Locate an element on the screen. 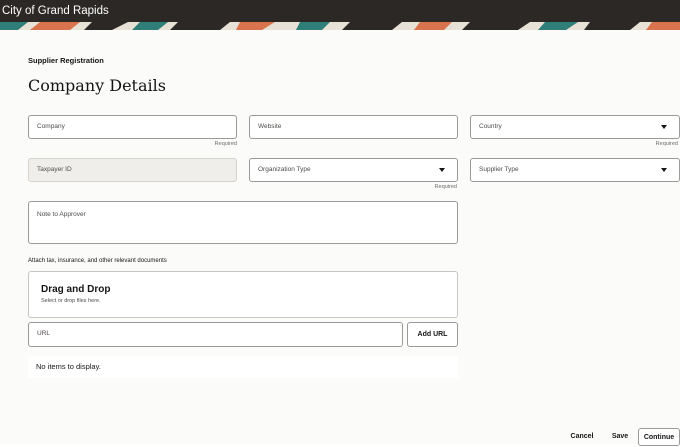 Image resolution: width=680 pixels, height=447 pixels. organization-type-required-hint: Required is located at coordinates (445, 187).